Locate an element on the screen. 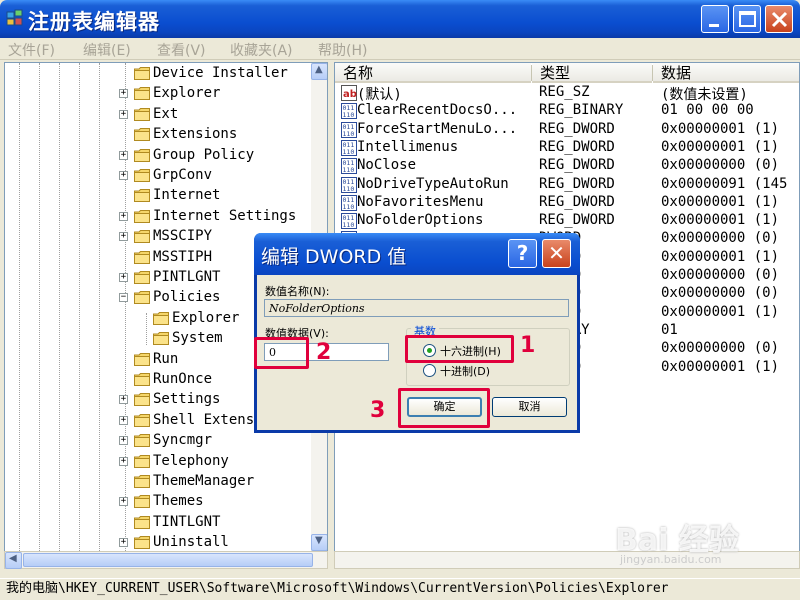 This screenshot has width=800, height=600. tree-item: + GrpConv is located at coordinates (160, 176).